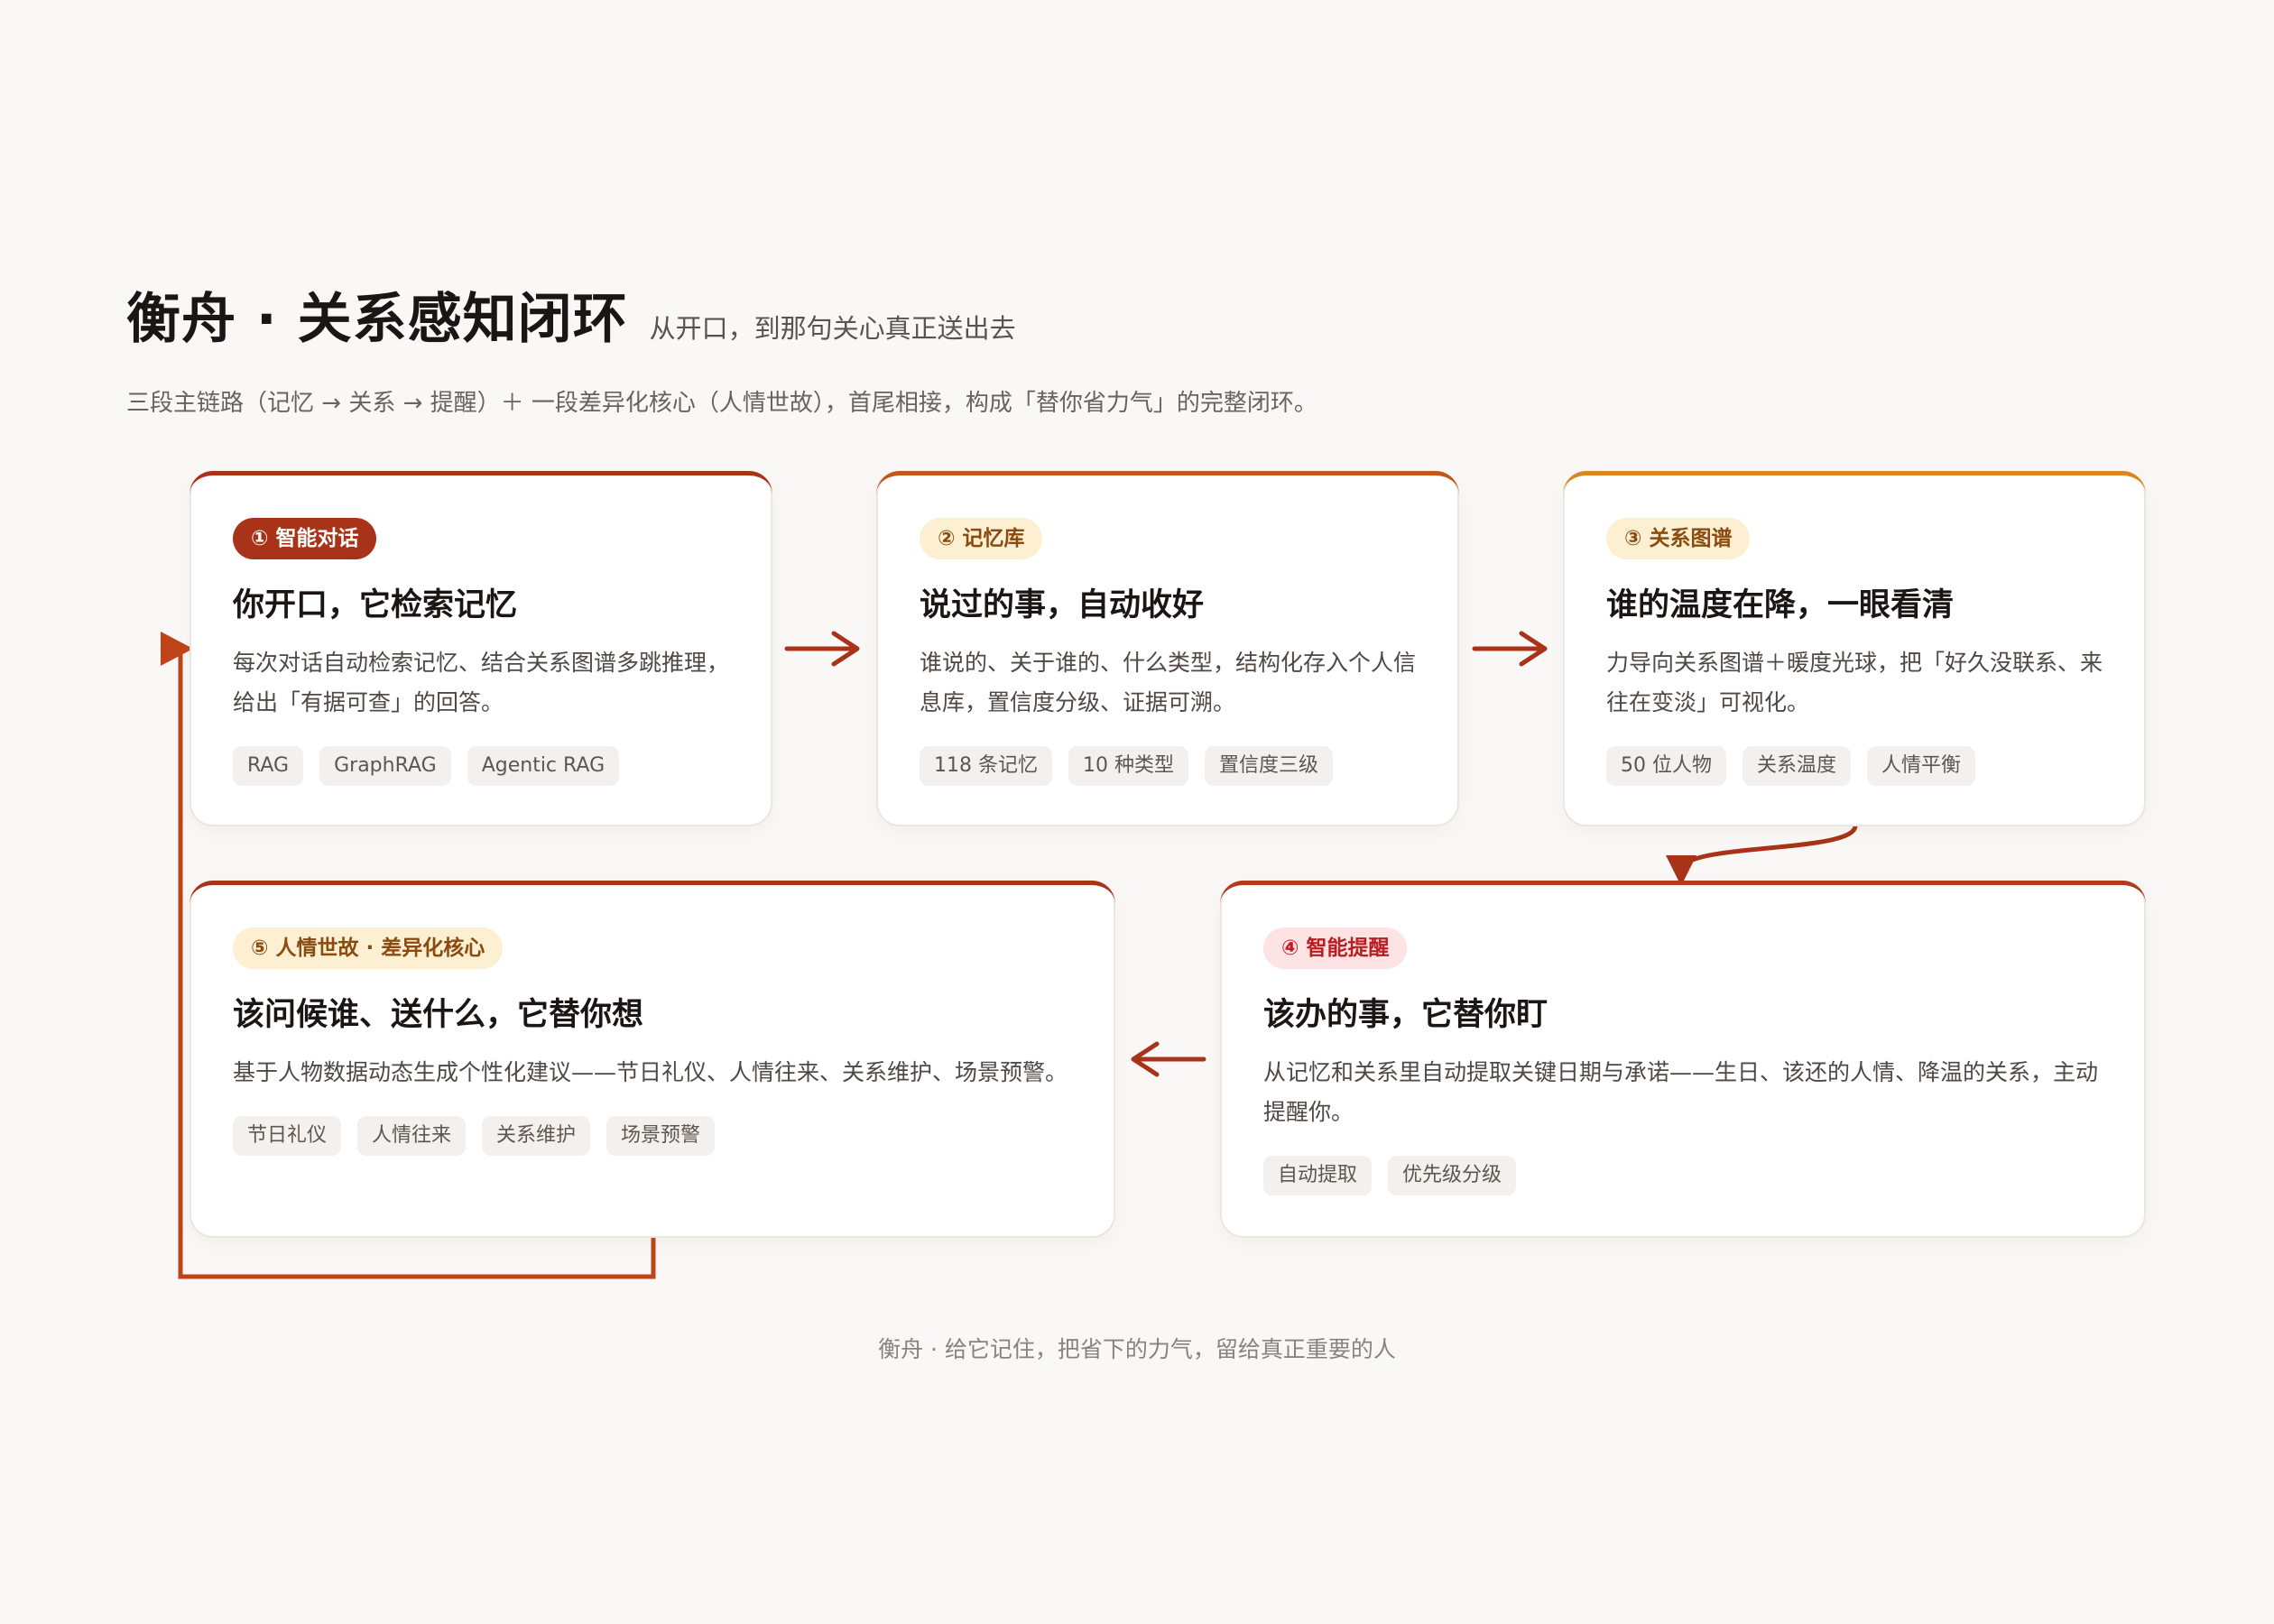 The height and width of the screenshot is (1624, 2274). I want to click on card-tags: 自动提取 优先级分级, so click(1683, 1176).